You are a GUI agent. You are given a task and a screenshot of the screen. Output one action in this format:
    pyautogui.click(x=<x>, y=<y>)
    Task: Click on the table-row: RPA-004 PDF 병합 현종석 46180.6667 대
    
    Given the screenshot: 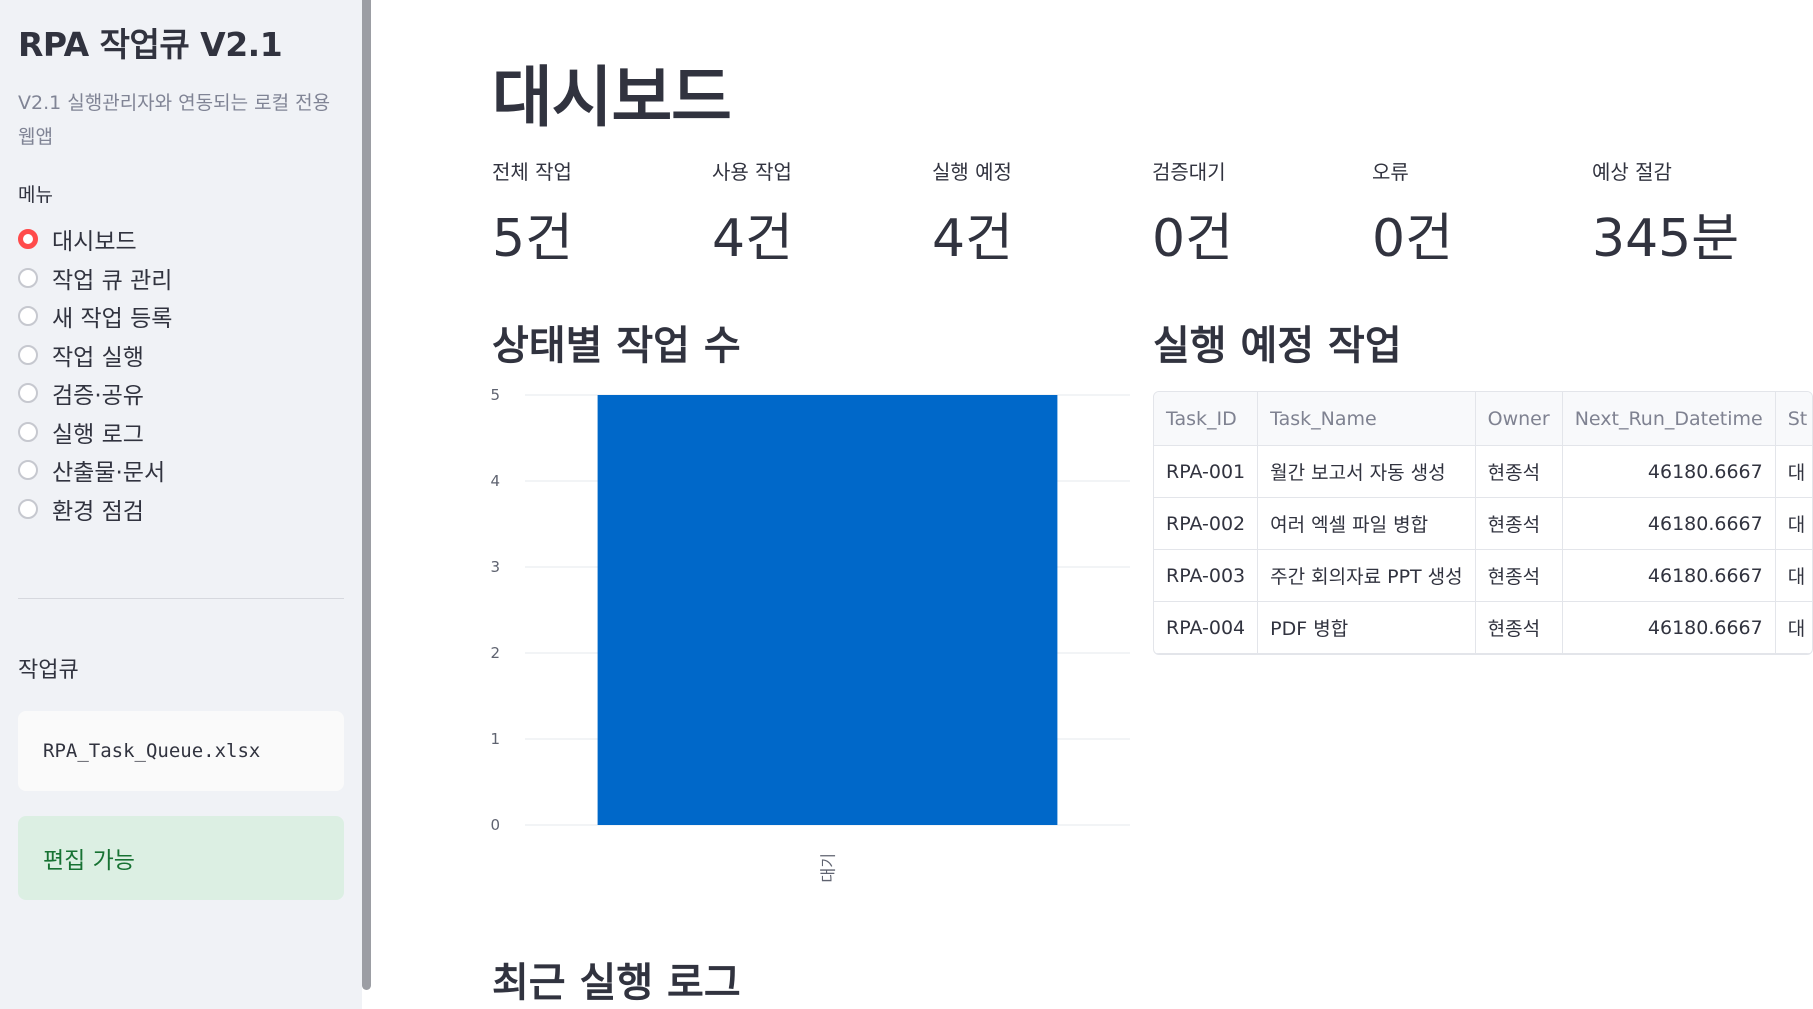 What is the action you would take?
    pyautogui.click(x=1483, y=627)
    